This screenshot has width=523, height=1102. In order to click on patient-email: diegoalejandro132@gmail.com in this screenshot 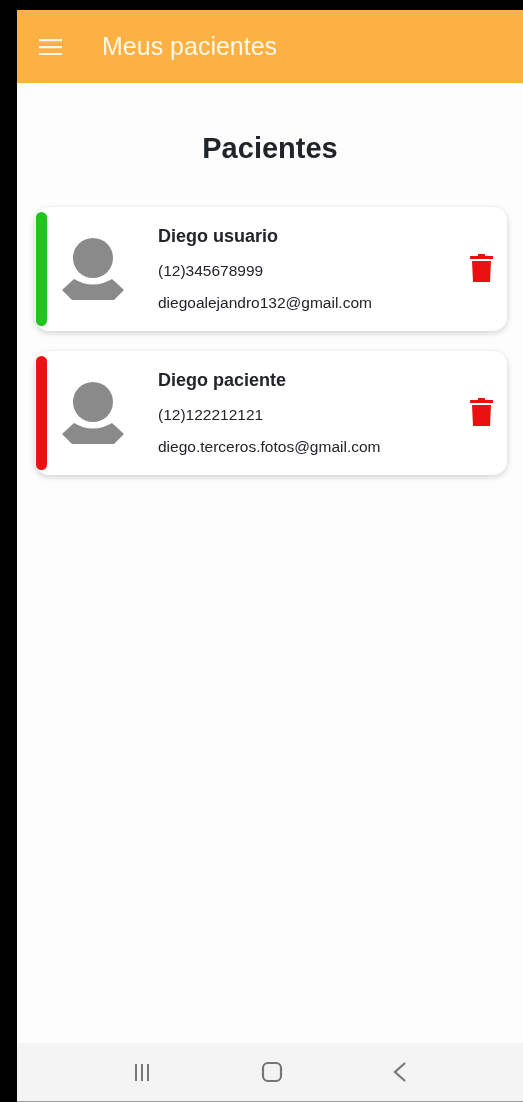, I will do `click(265, 303)`.